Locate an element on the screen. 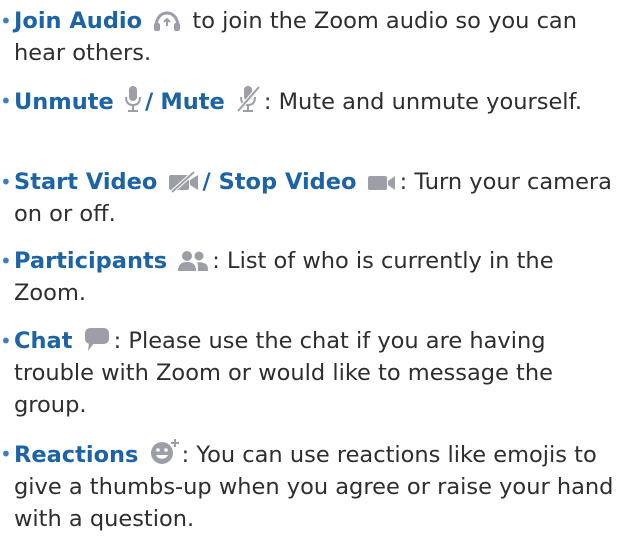 The image size is (626, 537). participants-icon is located at coordinates (193, 261).